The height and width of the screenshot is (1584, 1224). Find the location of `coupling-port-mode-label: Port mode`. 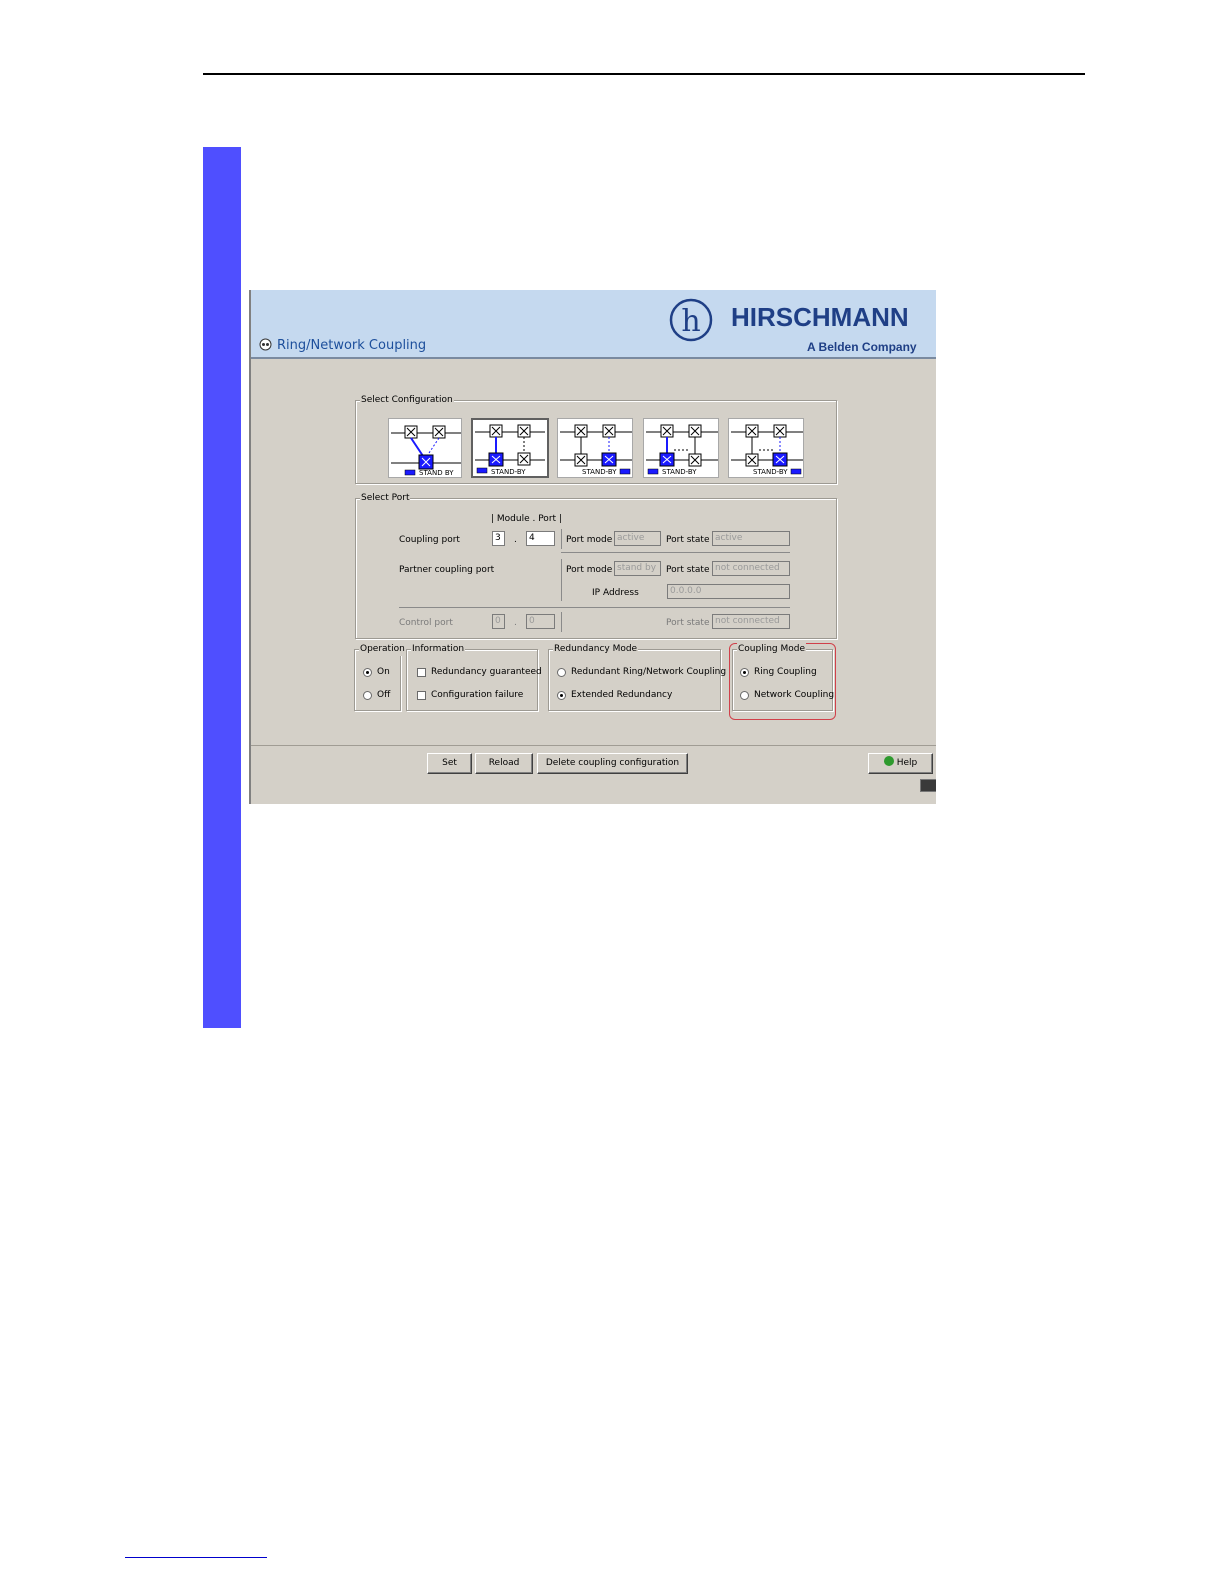

coupling-port-mode-label: Port mode is located at coordinates (589, 540).